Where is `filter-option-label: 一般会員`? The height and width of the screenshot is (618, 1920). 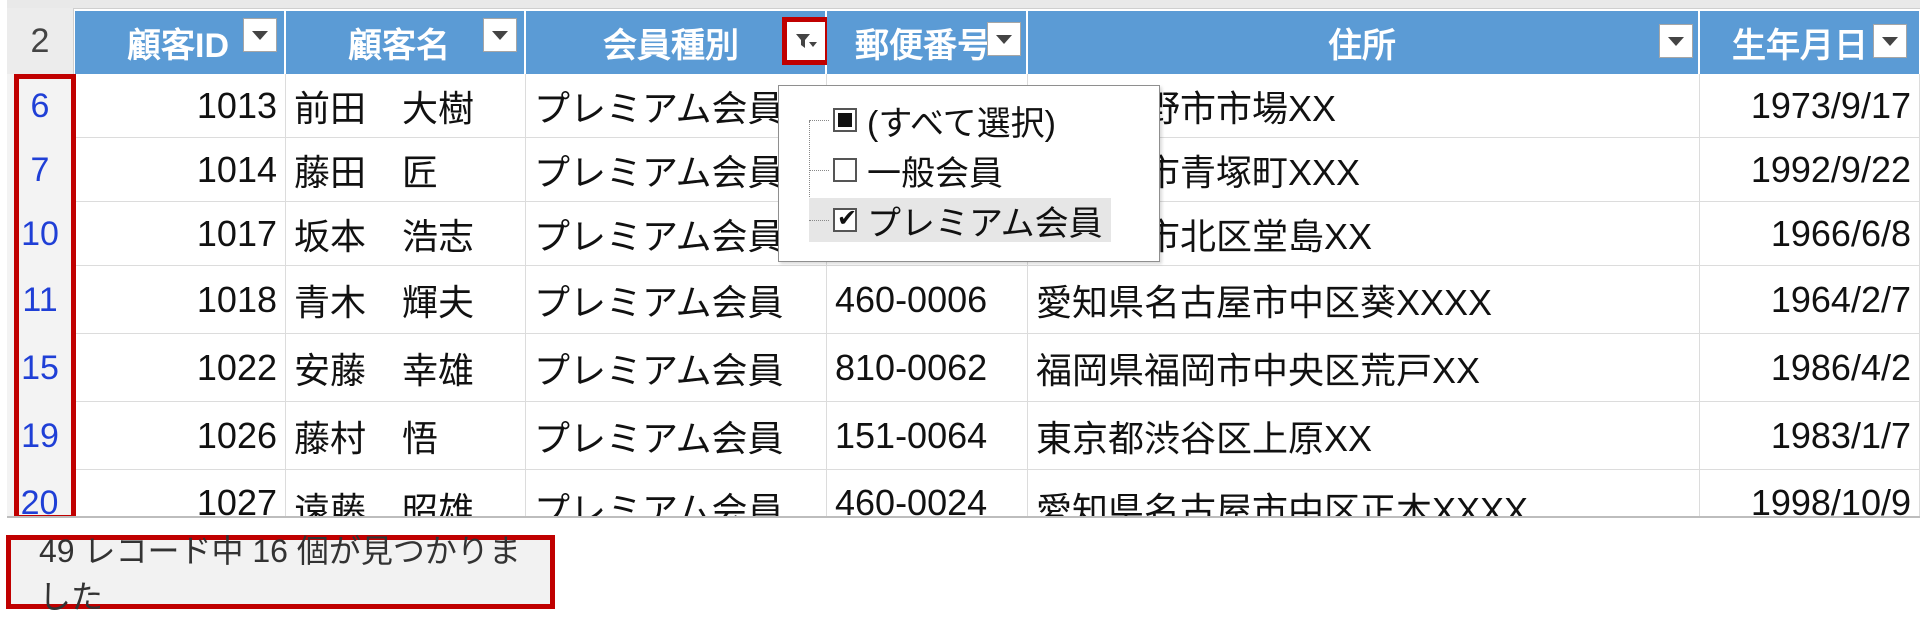
filter-option-label: 一般会員 is located at coordinates (935, 173).